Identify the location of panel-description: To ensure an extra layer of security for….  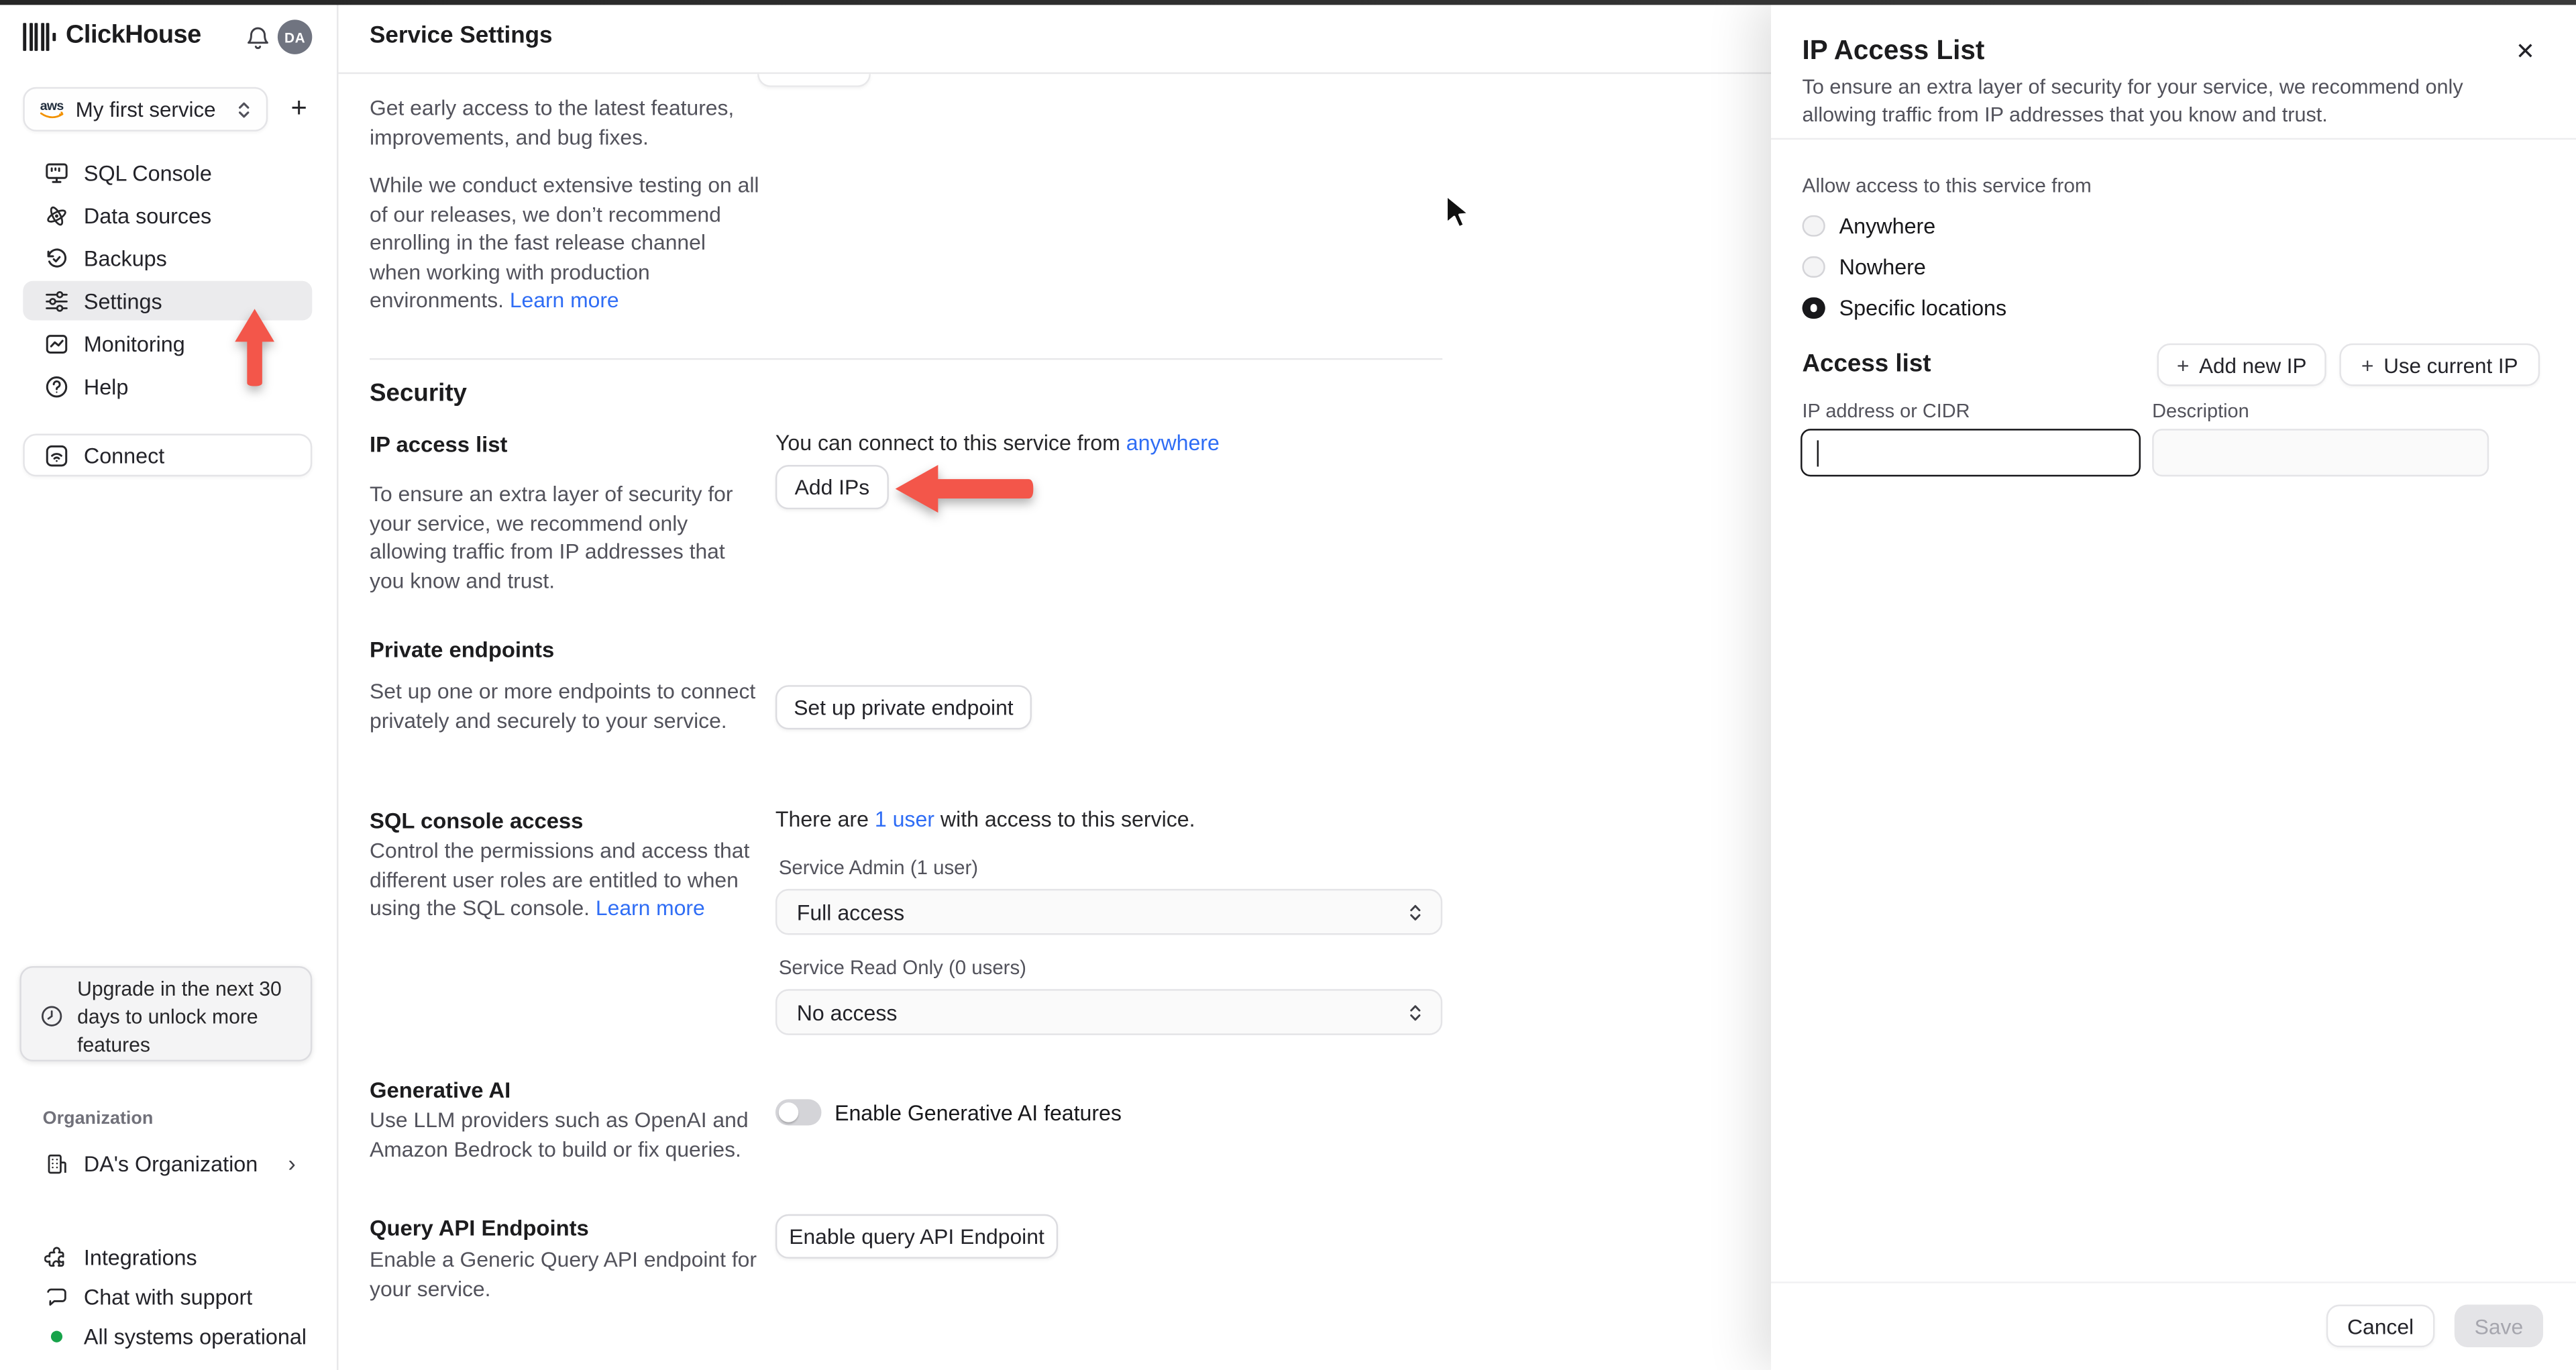
(2132, 101).